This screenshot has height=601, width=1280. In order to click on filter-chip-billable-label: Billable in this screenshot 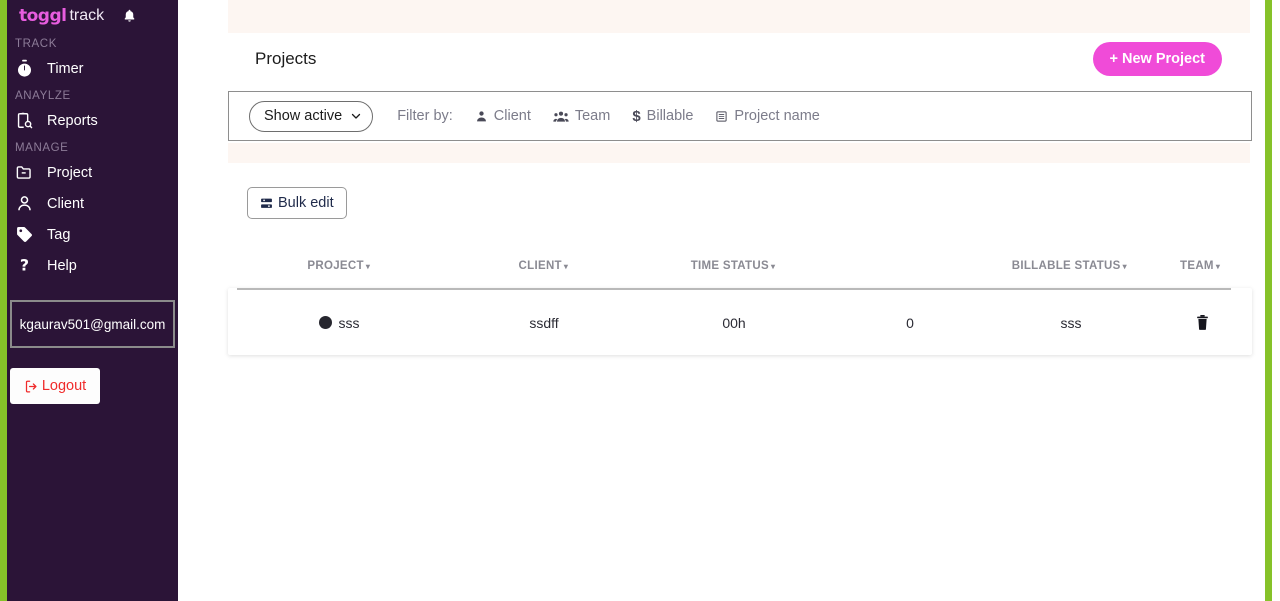, I will do `click(670, 116)`.